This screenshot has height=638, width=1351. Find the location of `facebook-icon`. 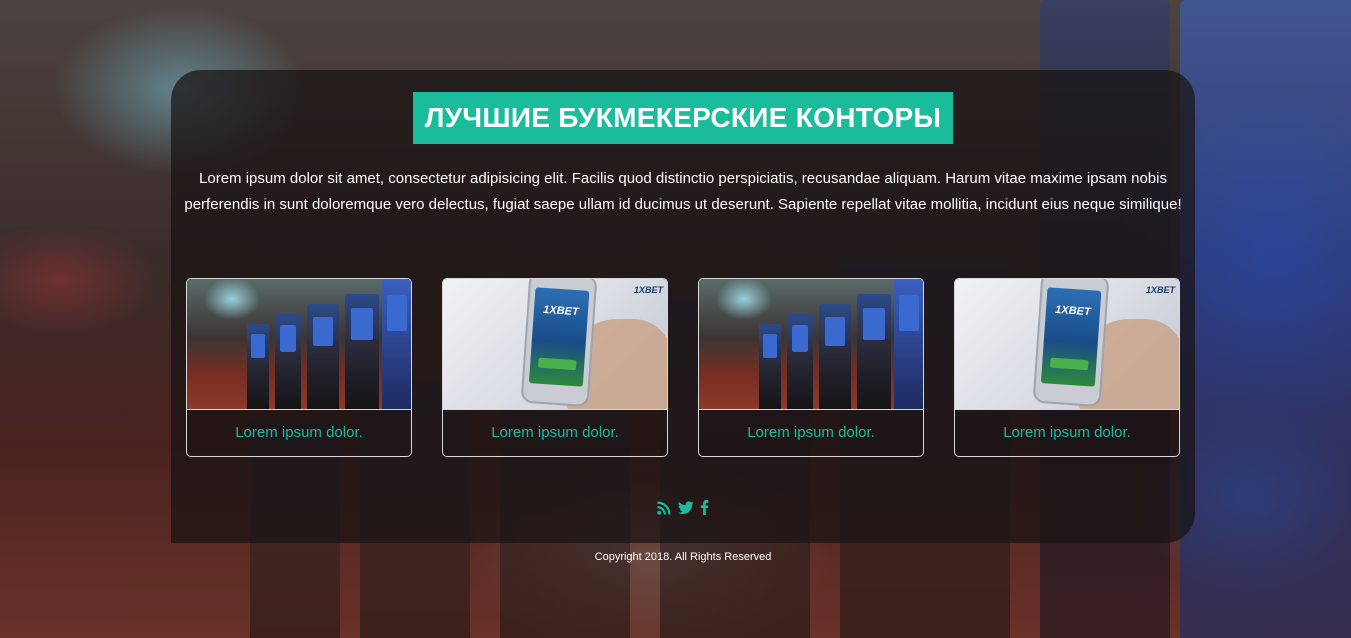

facebook-icon is located at coordinates (704, 510).